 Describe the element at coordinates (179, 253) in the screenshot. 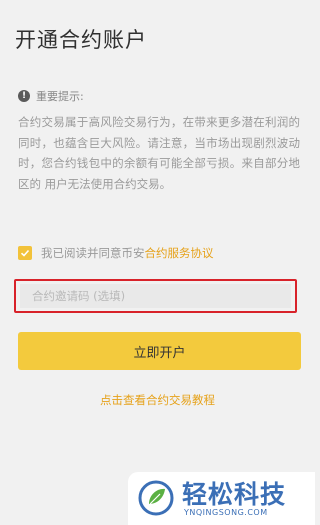

I see `contract-service-agreement-link: 合约服务协议` at that location.